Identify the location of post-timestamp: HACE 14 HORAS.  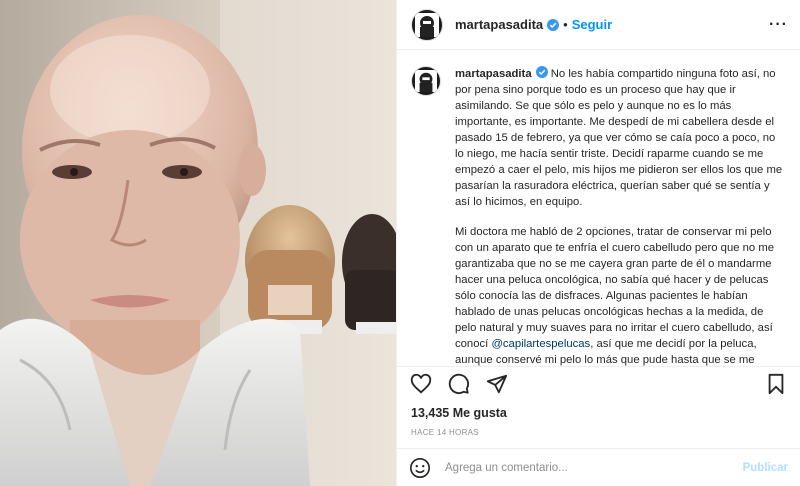
(445, 432).